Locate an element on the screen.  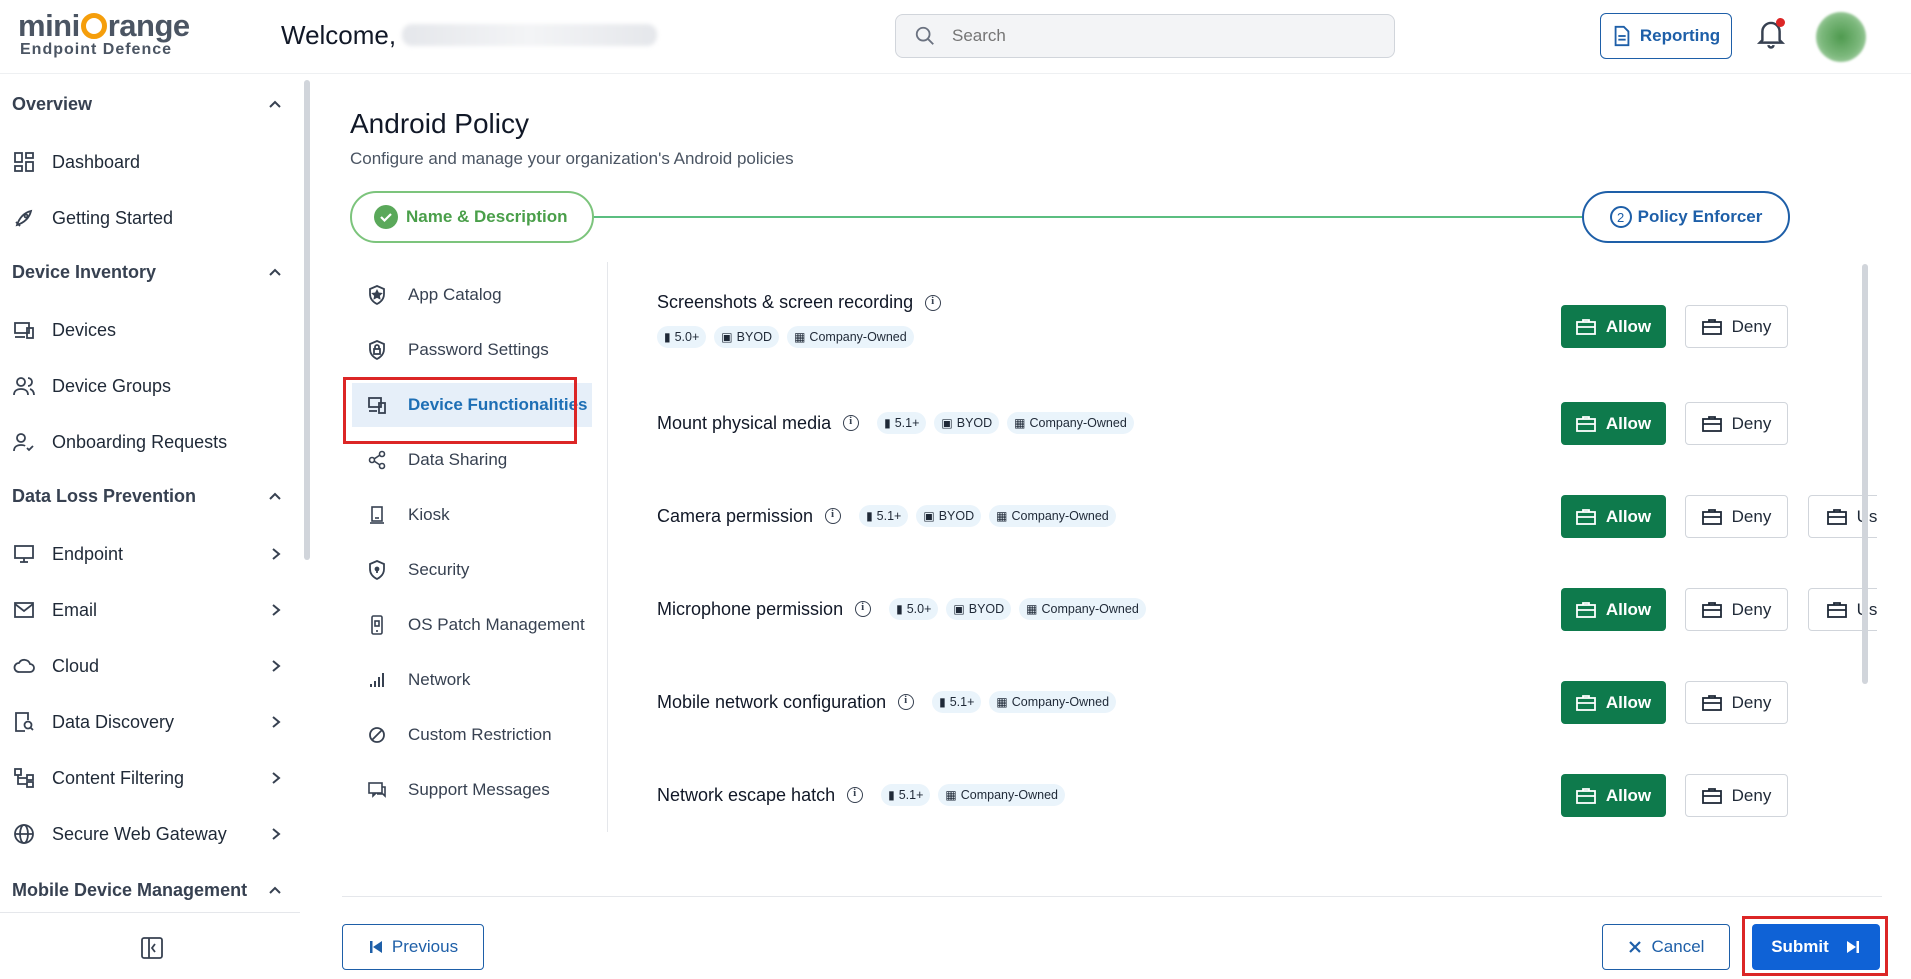
blurred-username is located at coordinates (530, 35).